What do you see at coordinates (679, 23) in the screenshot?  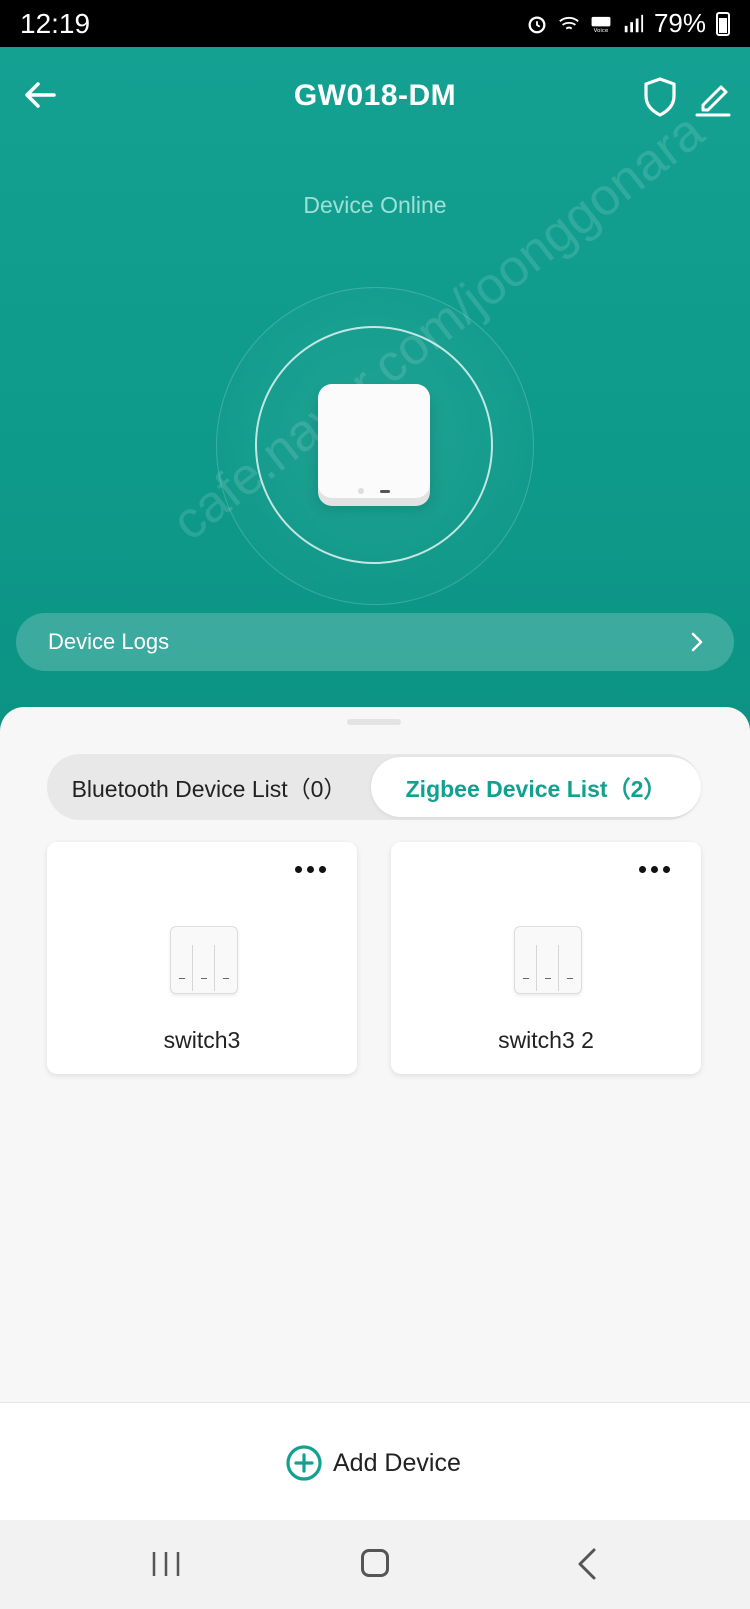 I see `battery-percent: 79%` at bounding box center [679, 23].